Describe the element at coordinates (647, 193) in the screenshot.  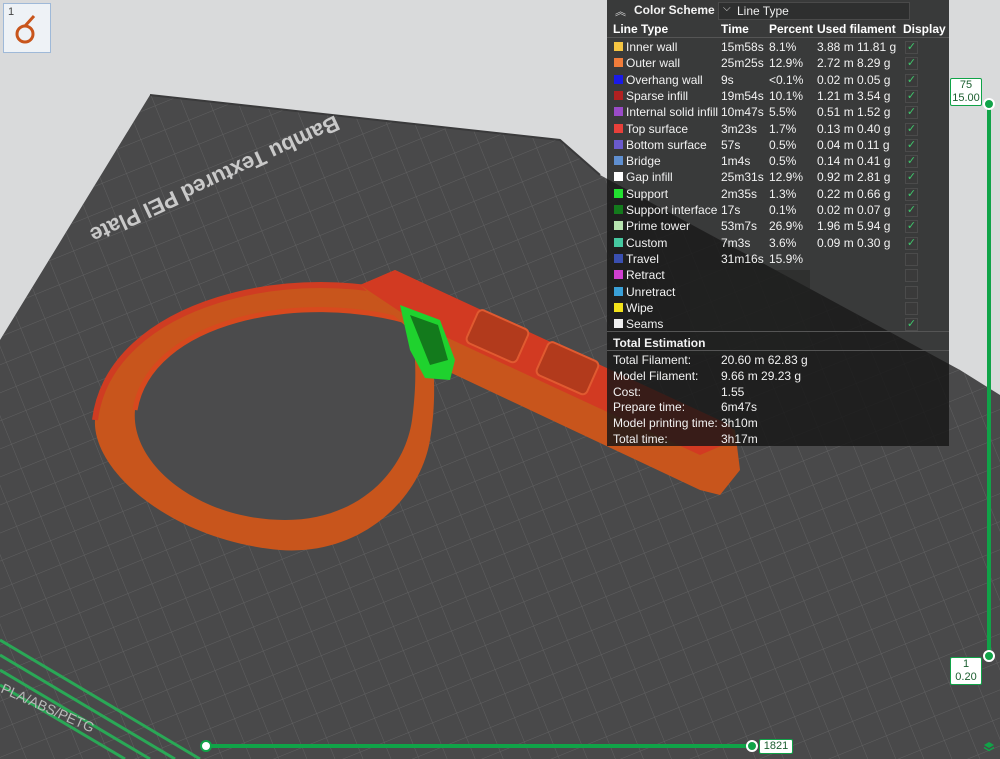
I see `line-type-name: Support` at that location.